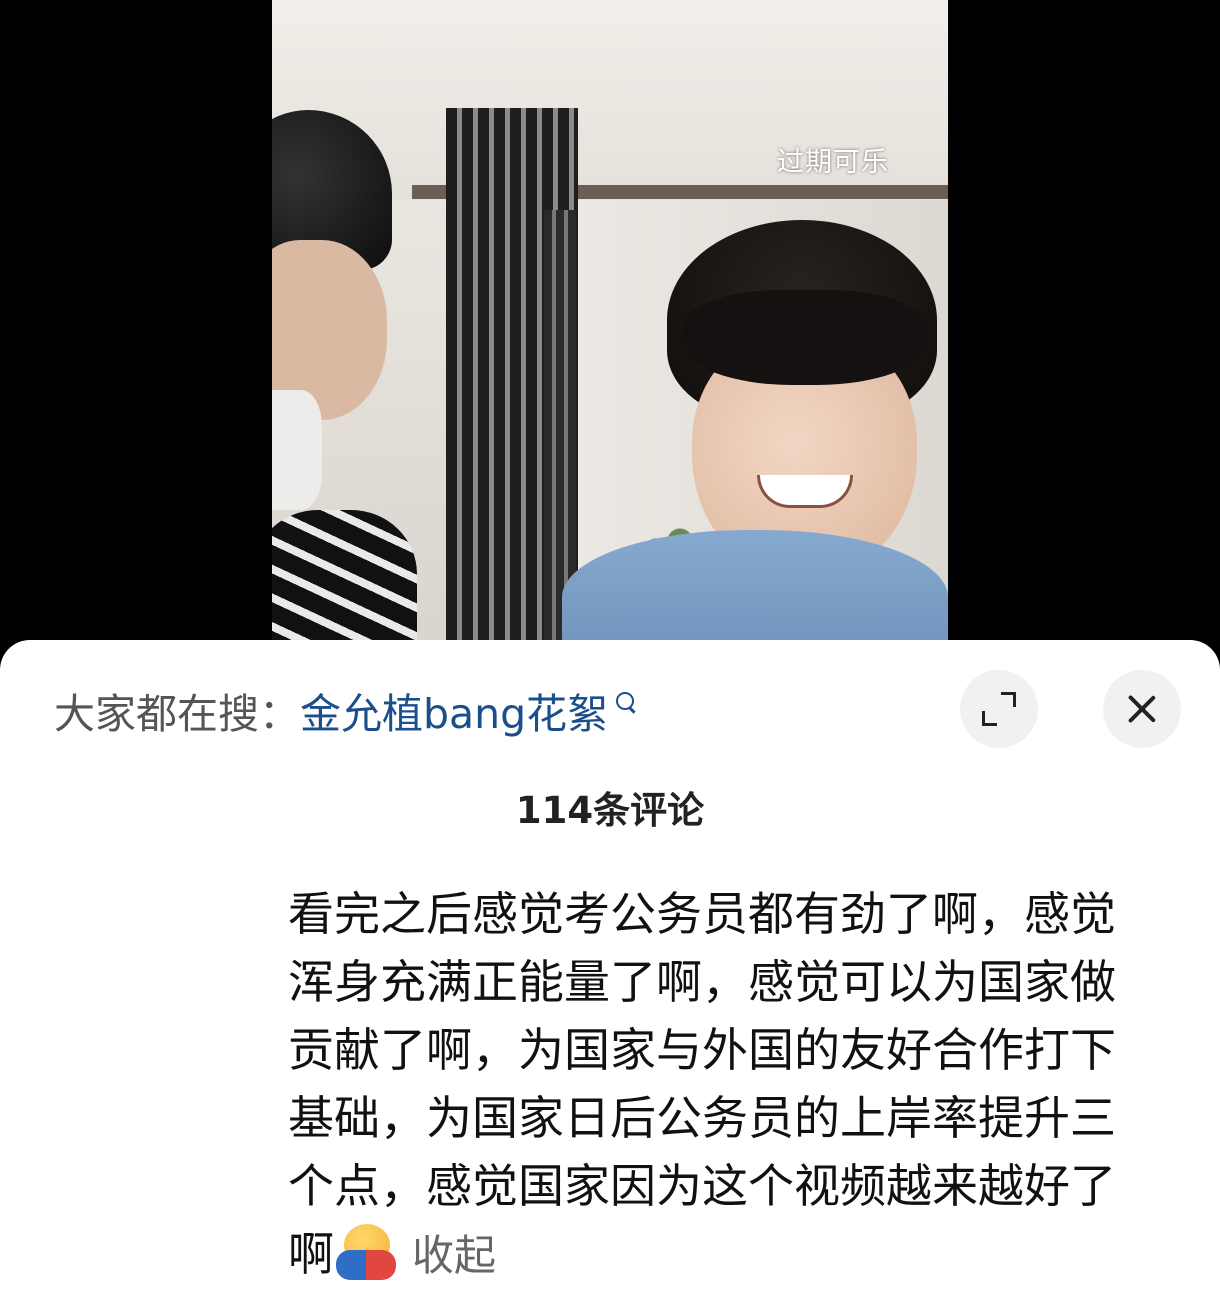  I want to click on comment-line: 浑身充满正能量了啊，感觉可以为国家做, so click(702, 982).